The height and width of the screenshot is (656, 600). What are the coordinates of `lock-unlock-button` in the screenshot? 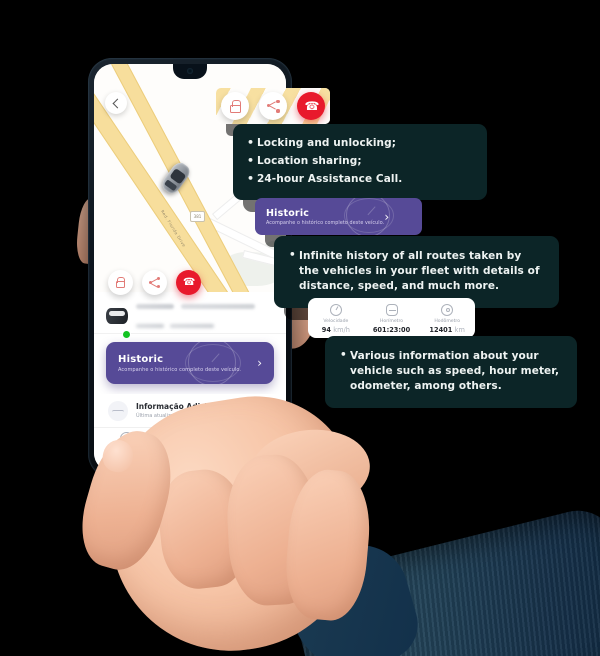 It's located at (120, 282).